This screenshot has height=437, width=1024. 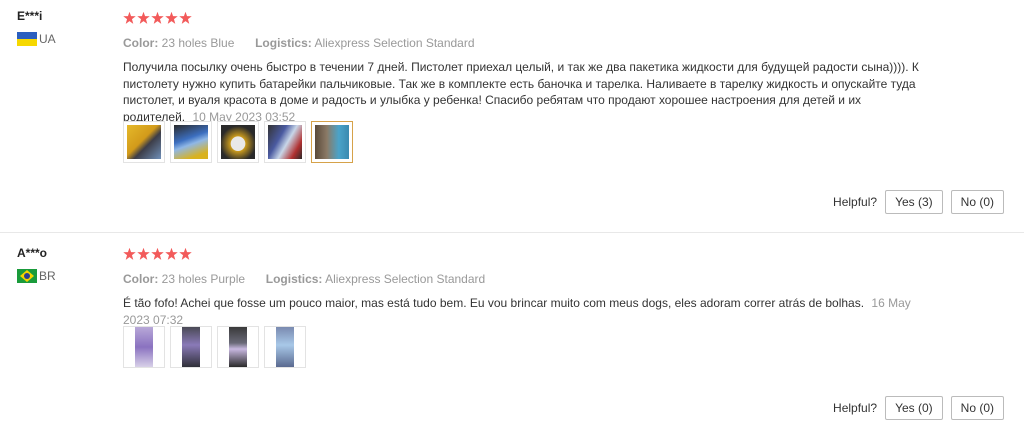 I want to click on color-value: 23 holes Blue, so click(x=198, y=43).